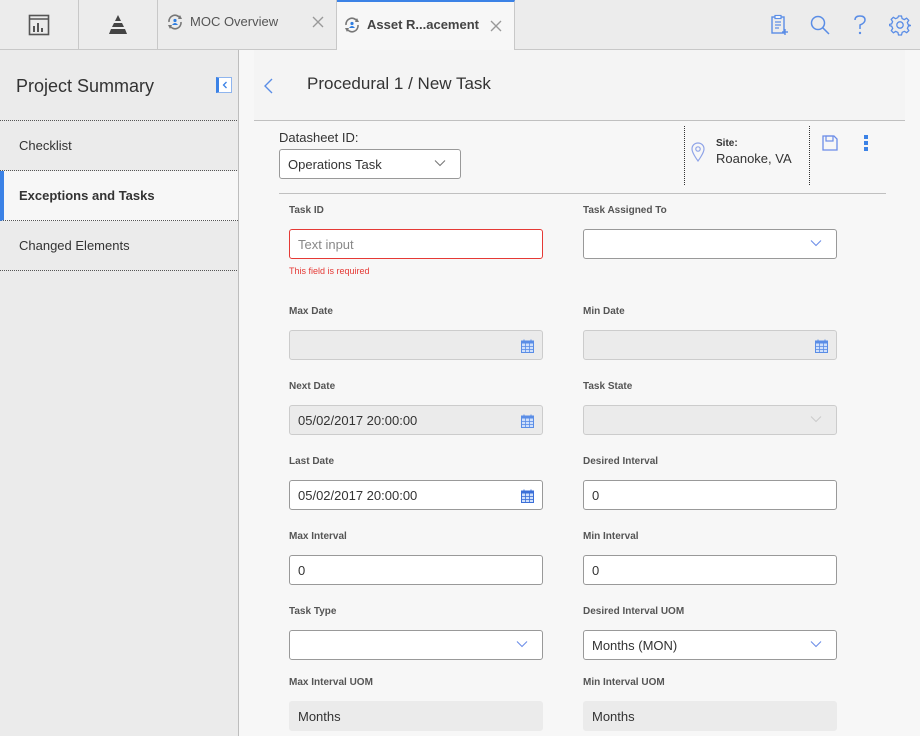 This screenshot has height=736, width=920. What do you see at coordinates (621, 461) in the screenshot?
I see `field-label: Desired Interval` at bounding box center [621, 461].